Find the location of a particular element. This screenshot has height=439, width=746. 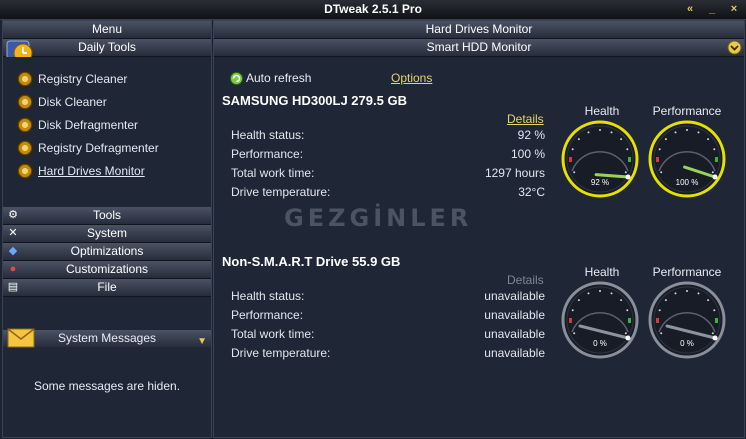

tool-label: Disk Defragmenter is located at coordinates (88, 125).